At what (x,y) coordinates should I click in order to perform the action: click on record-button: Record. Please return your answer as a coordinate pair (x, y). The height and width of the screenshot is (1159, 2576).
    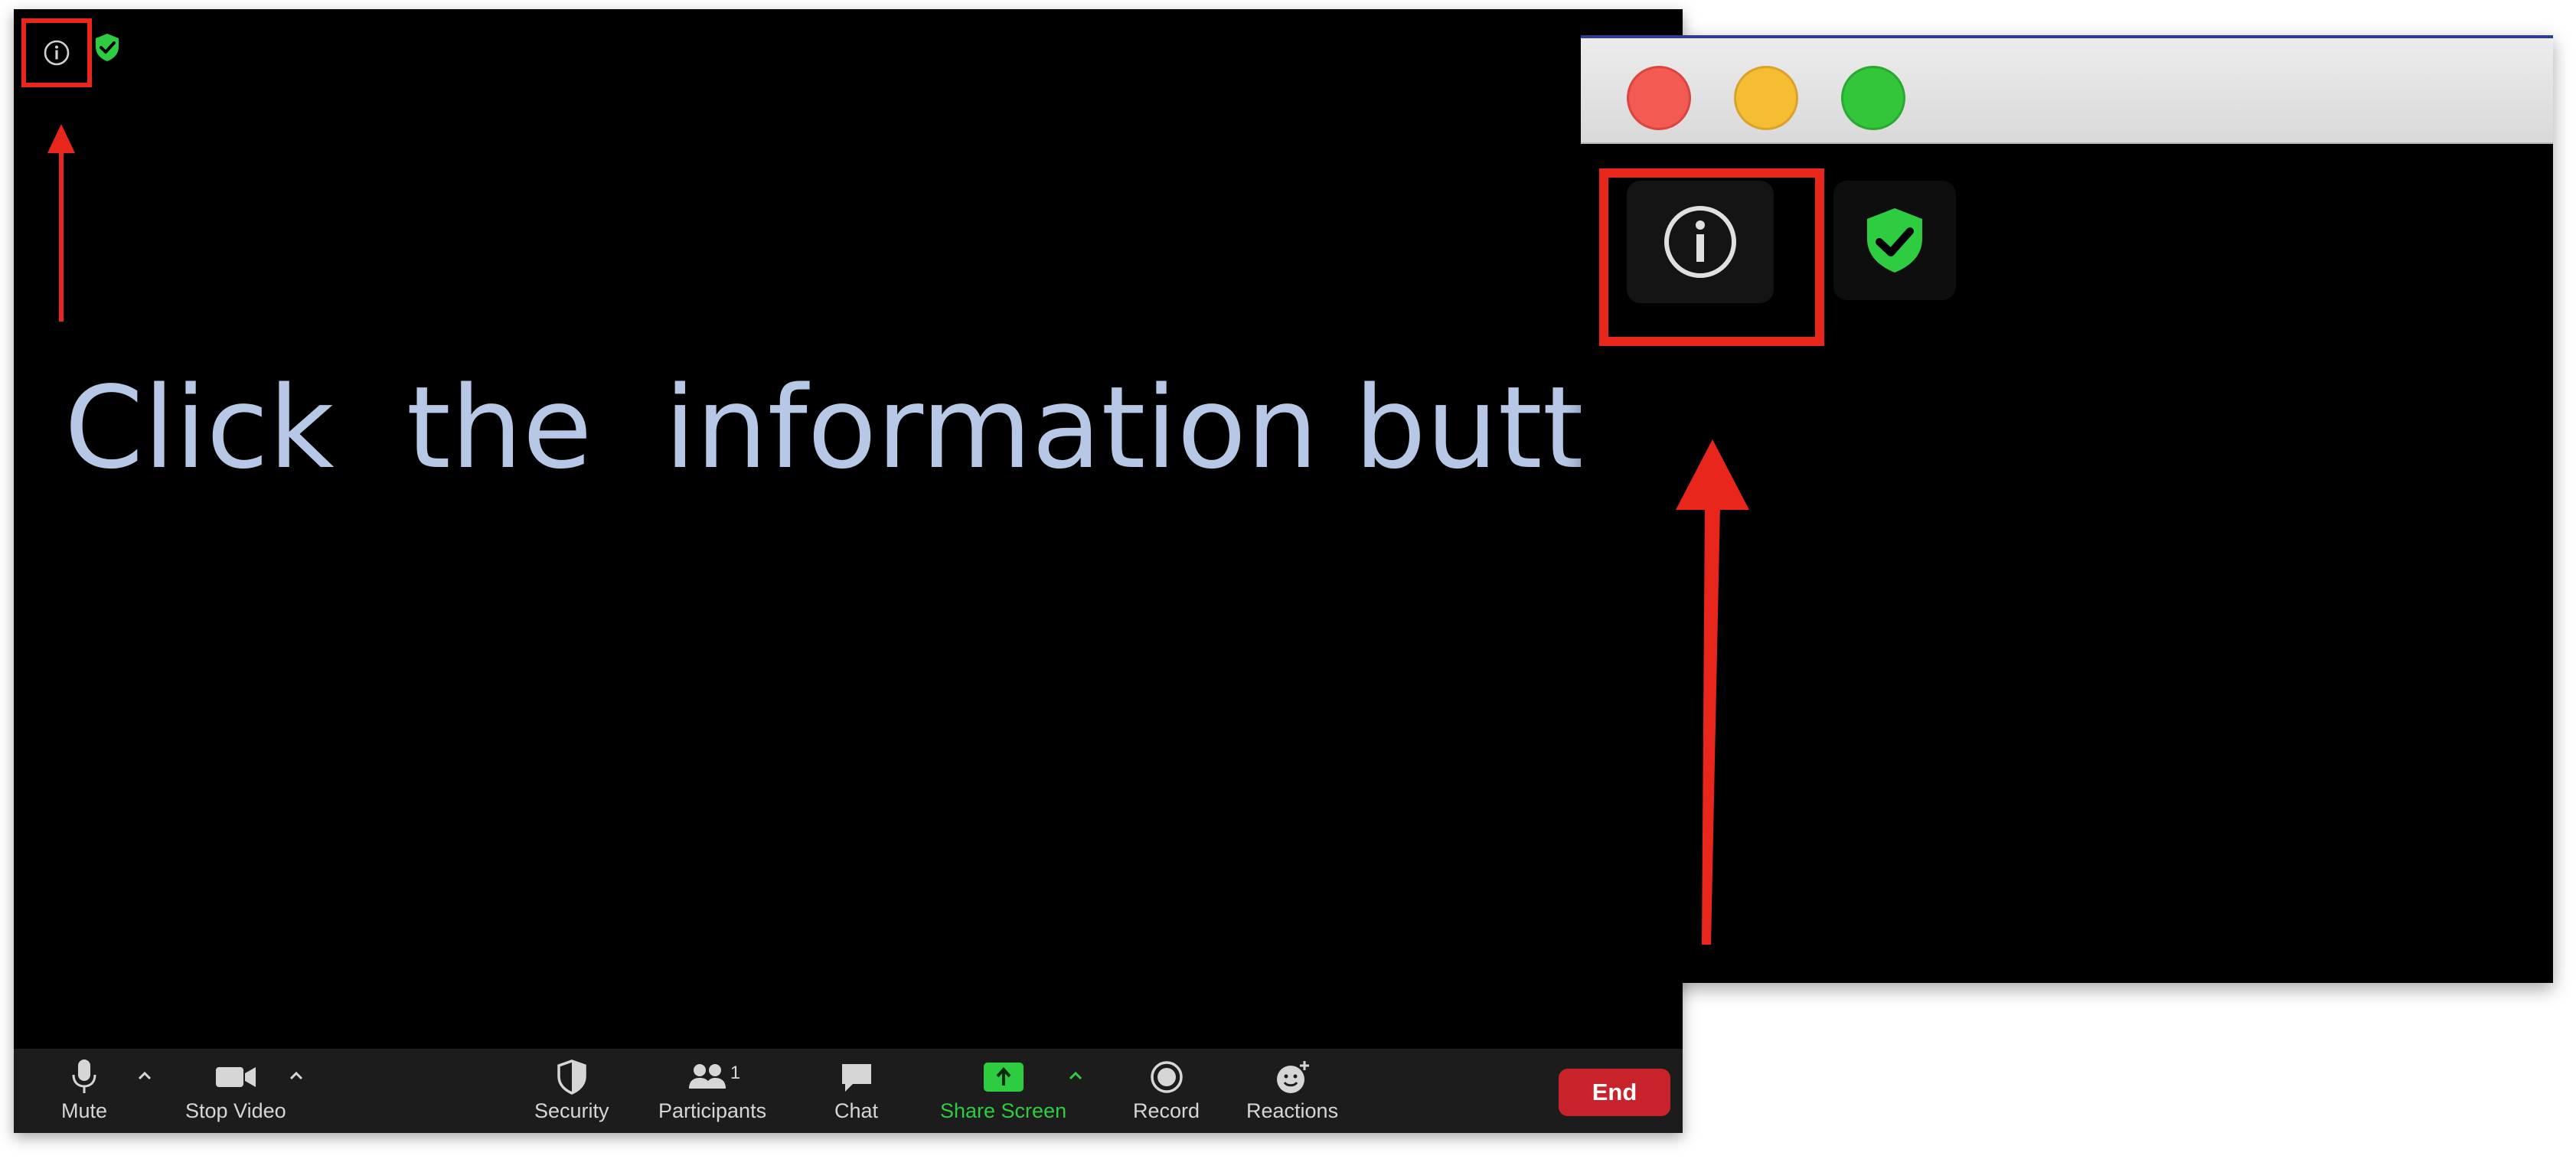
    Looking at the image, I should click on (1166, 1090).